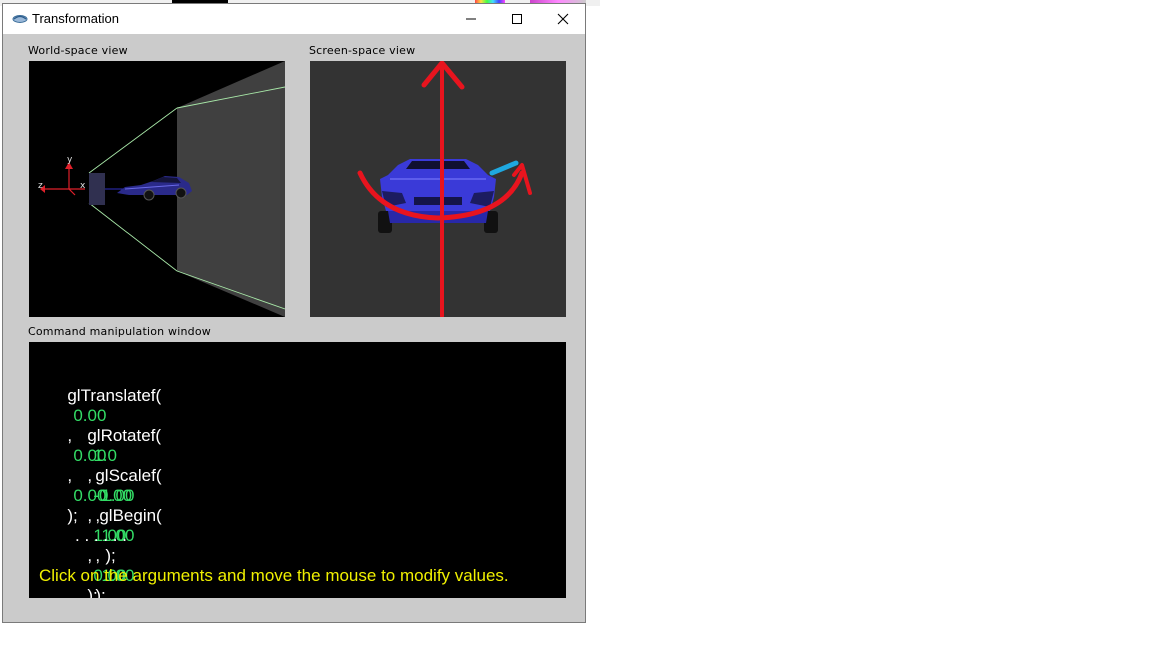  I want to click on maximize-button, so click(517, 19).